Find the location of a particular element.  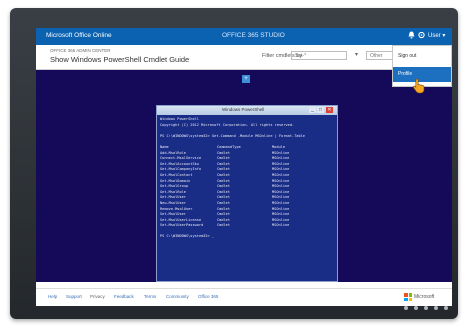

console-row: Set-MsolUserPassword Cmdlet MSOnline is located at coordinates (247, 226).